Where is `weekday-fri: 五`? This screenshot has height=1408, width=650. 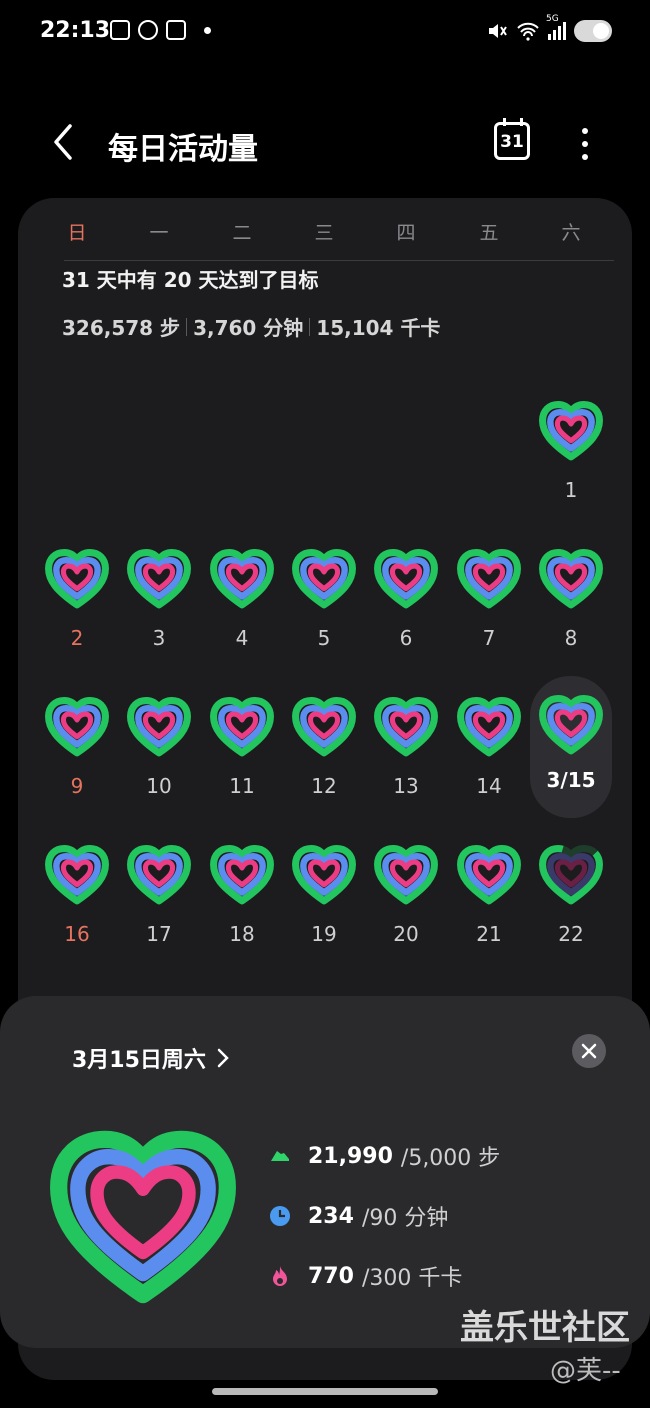 weekday-fri: 五 is located at coordinates (489, 233).